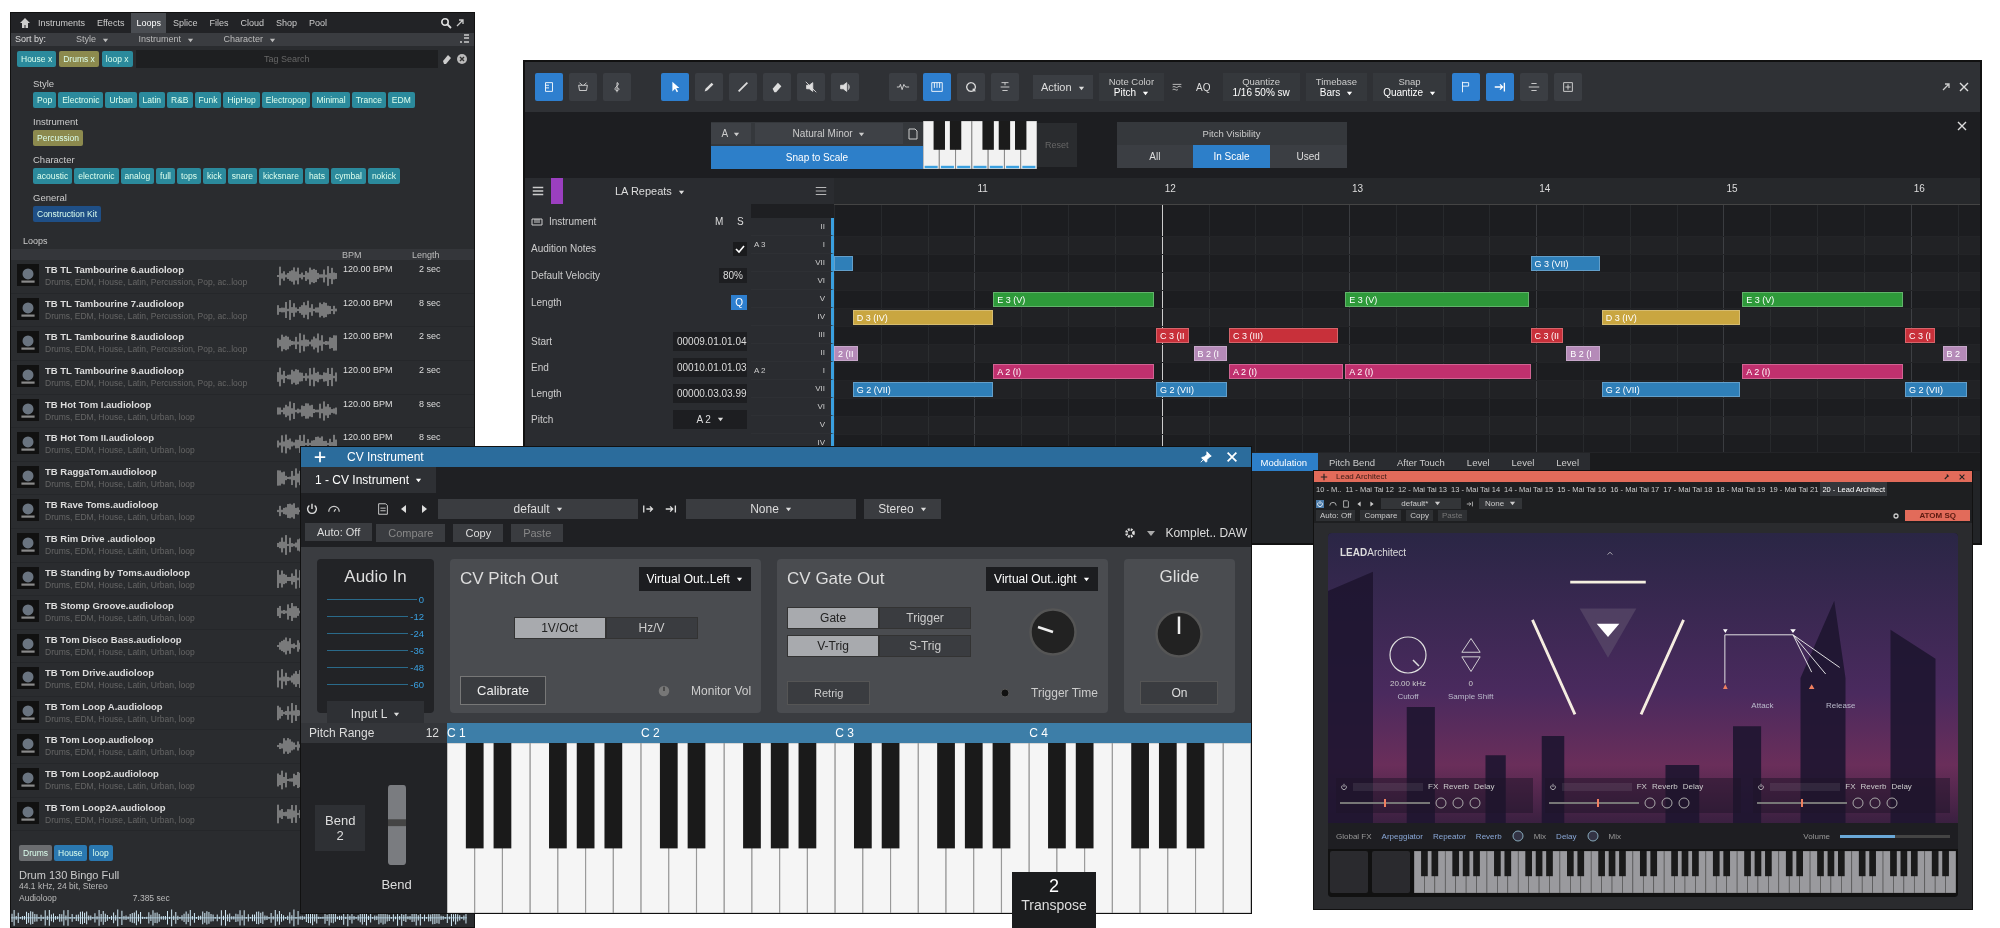 This screenshot has height=928, width=2000. Describe the element at coordinates (447, 58) in the screenshot. I see `eraser-icon` at that location.